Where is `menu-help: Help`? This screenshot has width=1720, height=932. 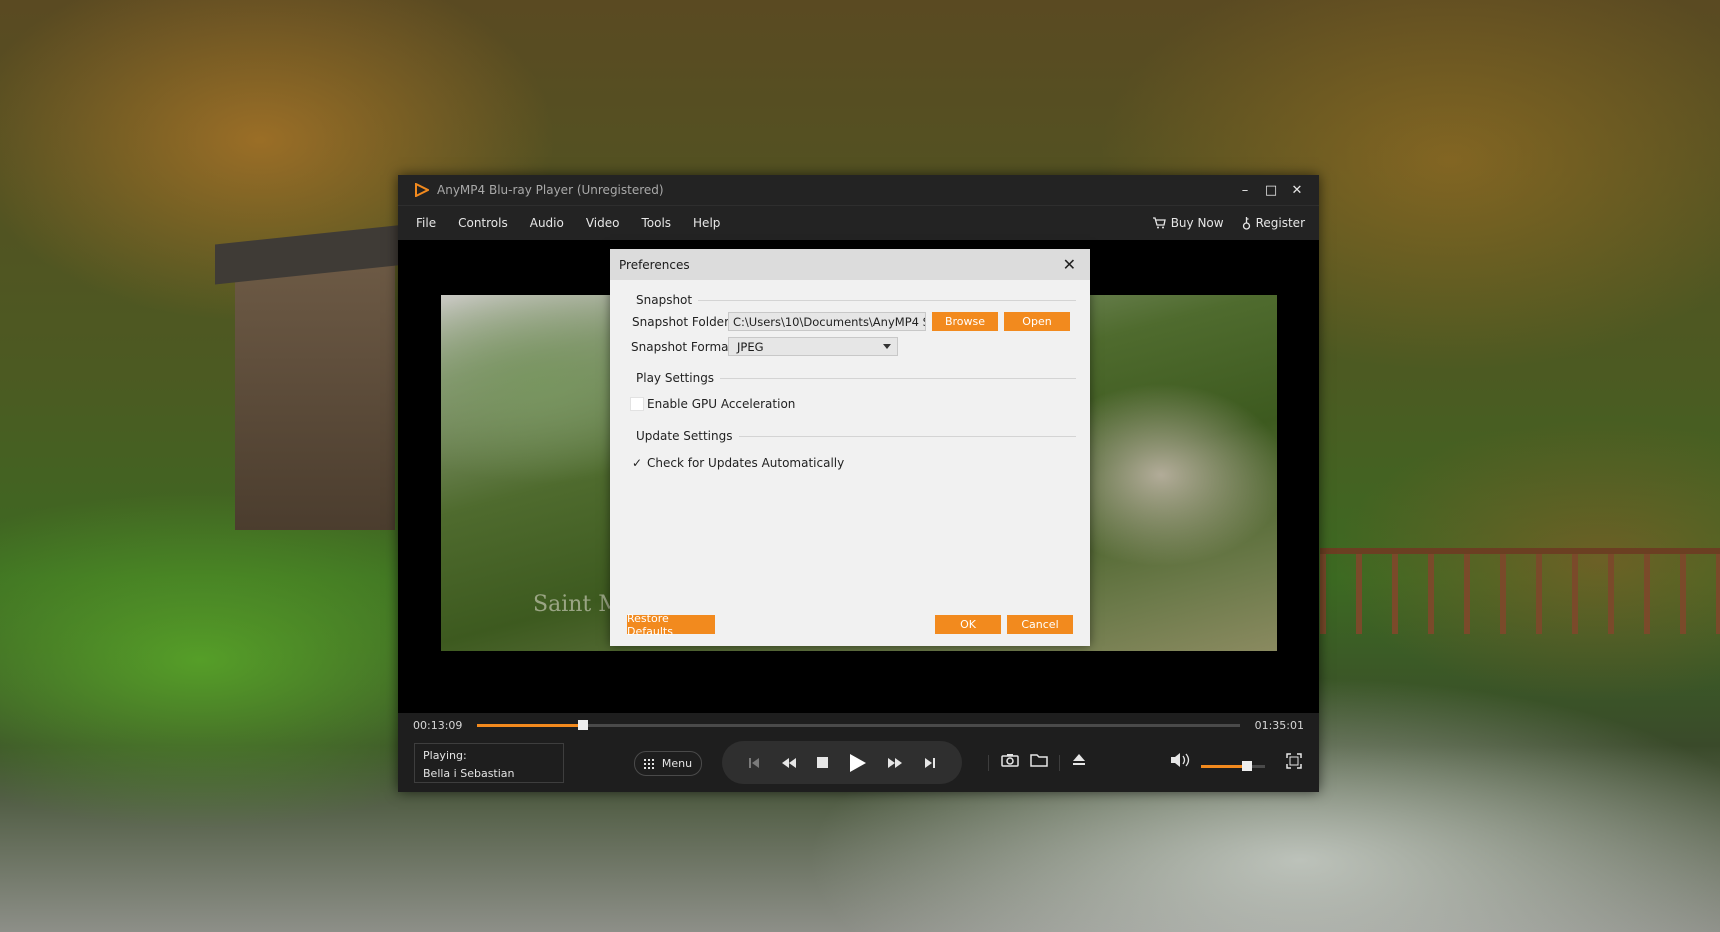
menu-help: Help is located at coordinates (706, 223).